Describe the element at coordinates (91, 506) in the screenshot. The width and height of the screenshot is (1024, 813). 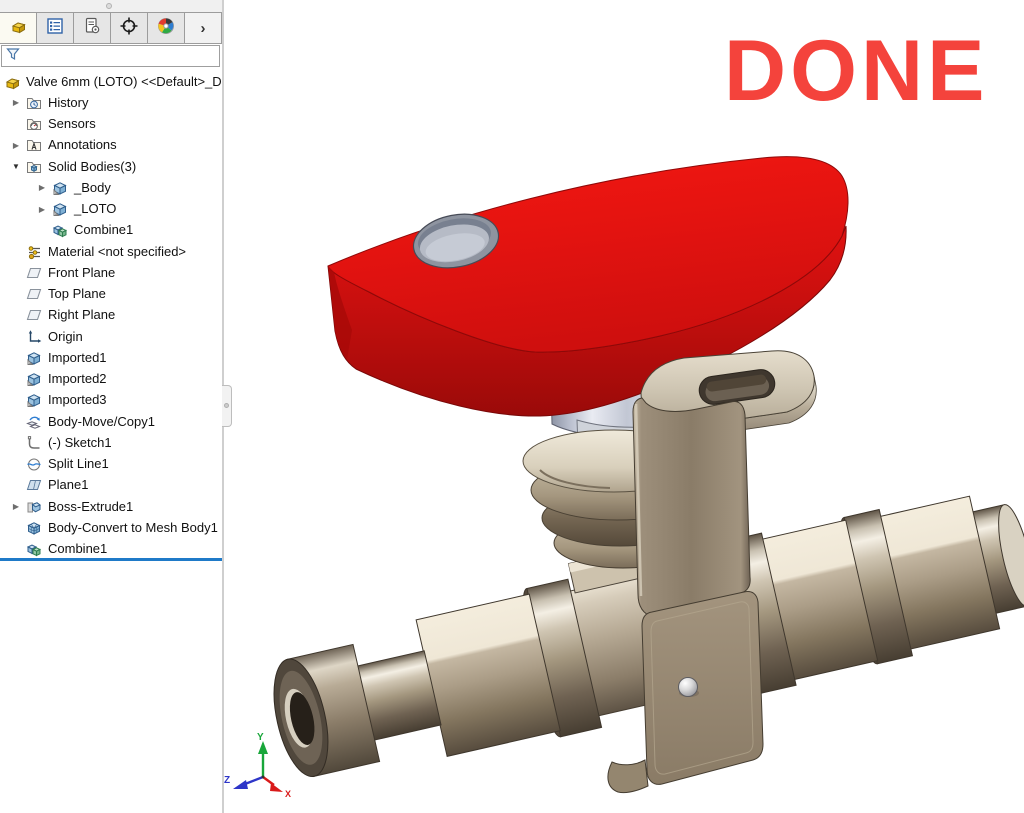
I see `tree-item-label: Boss-Extrude1` at that location.